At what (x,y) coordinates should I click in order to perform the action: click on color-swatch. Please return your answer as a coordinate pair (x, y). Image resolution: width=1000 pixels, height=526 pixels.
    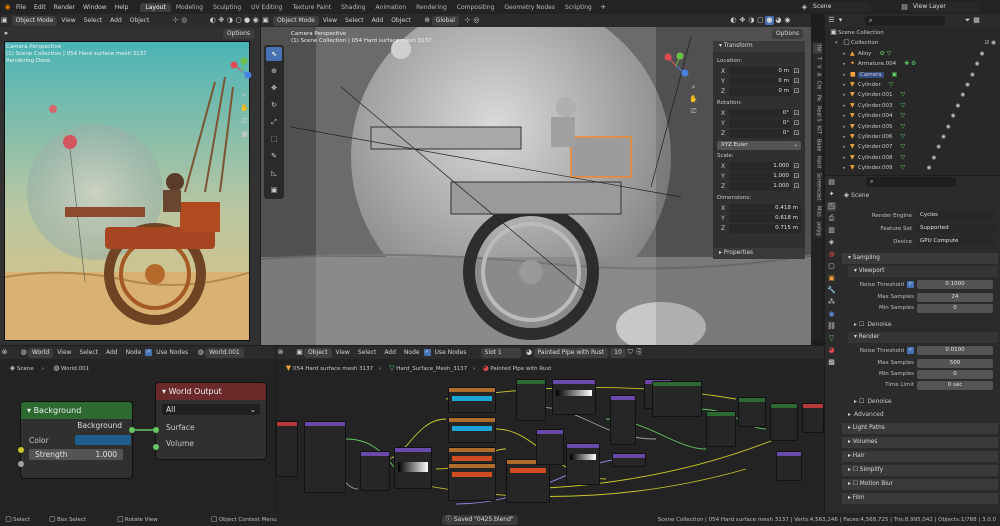
    Looking at the image, I should click on (102, 440).